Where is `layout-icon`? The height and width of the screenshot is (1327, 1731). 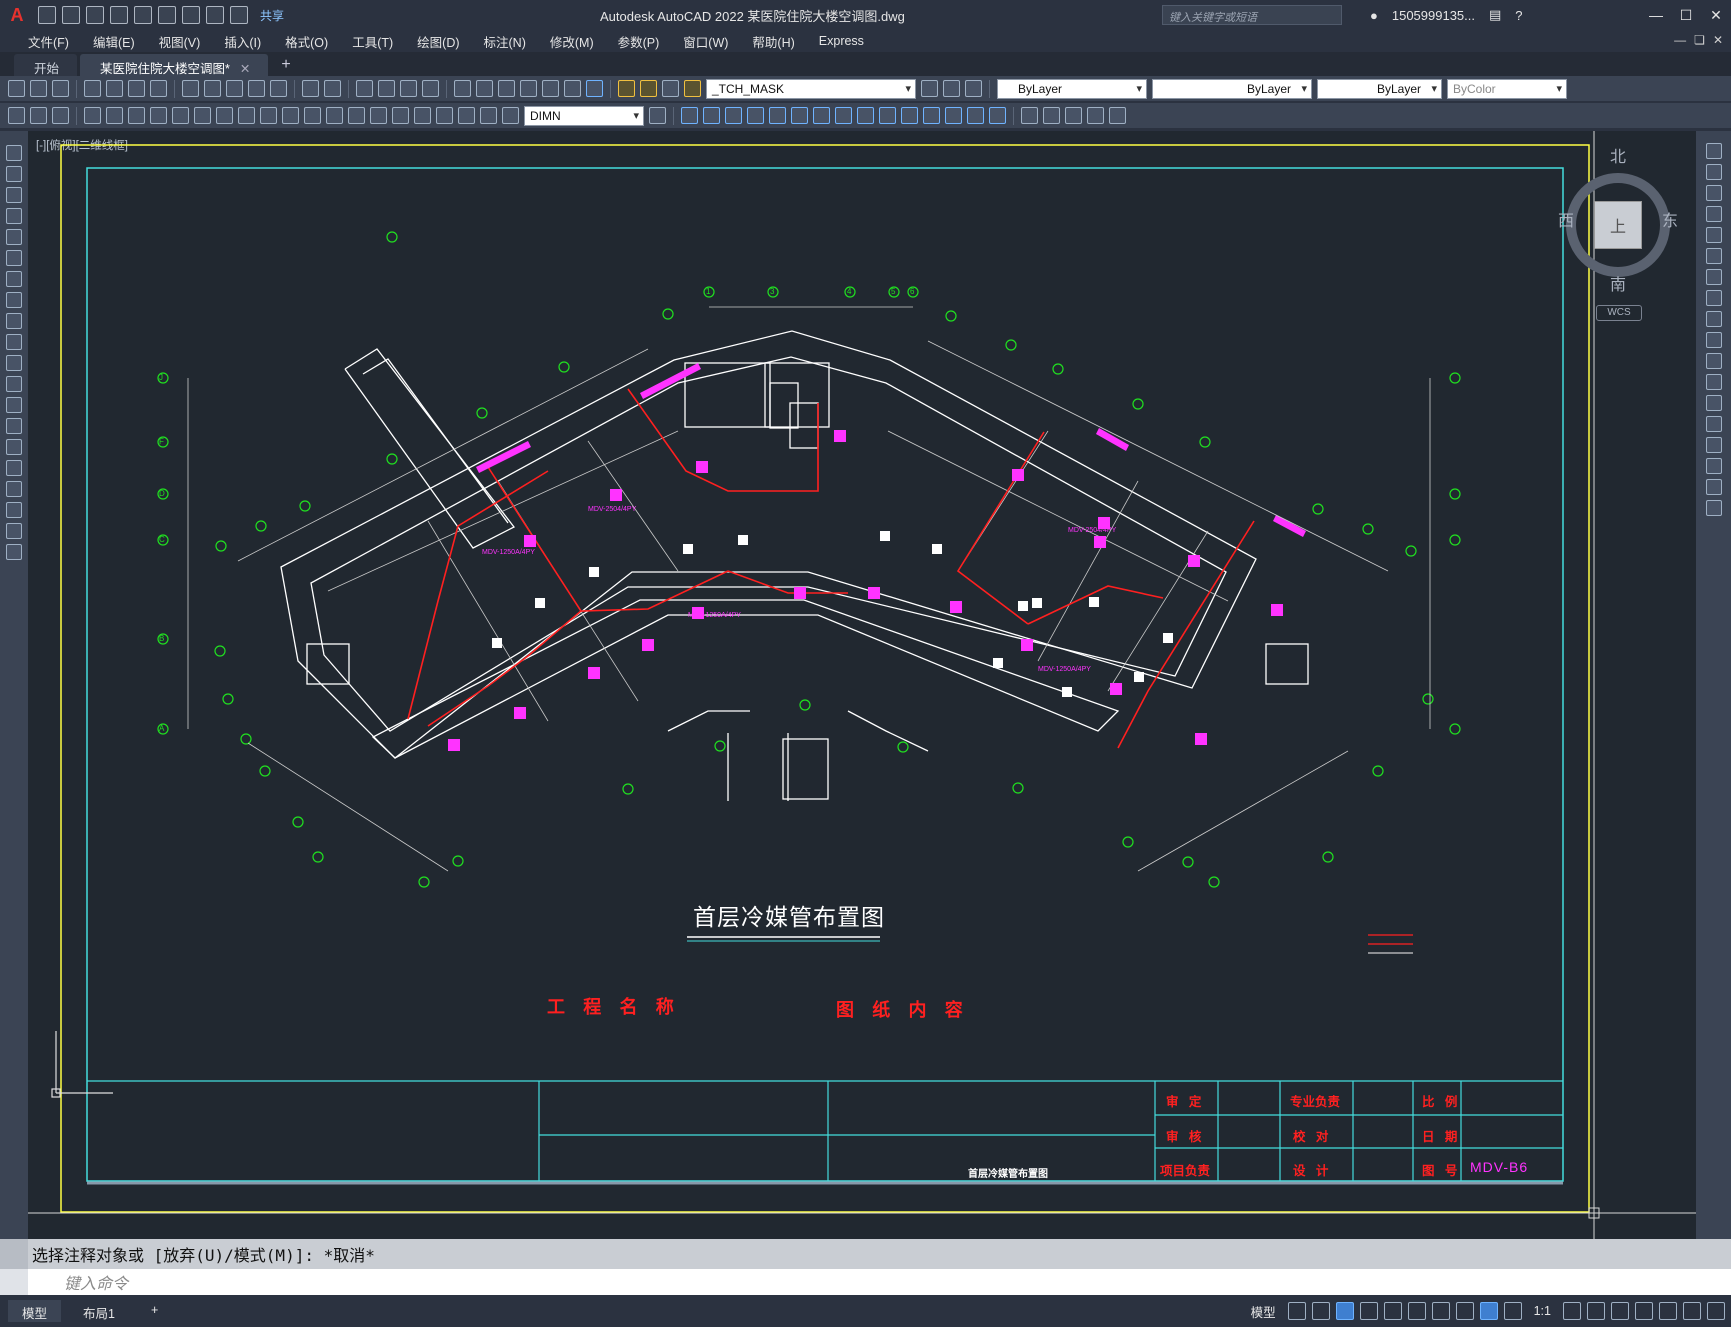
layout-icon is located at coordinates (16, 115).